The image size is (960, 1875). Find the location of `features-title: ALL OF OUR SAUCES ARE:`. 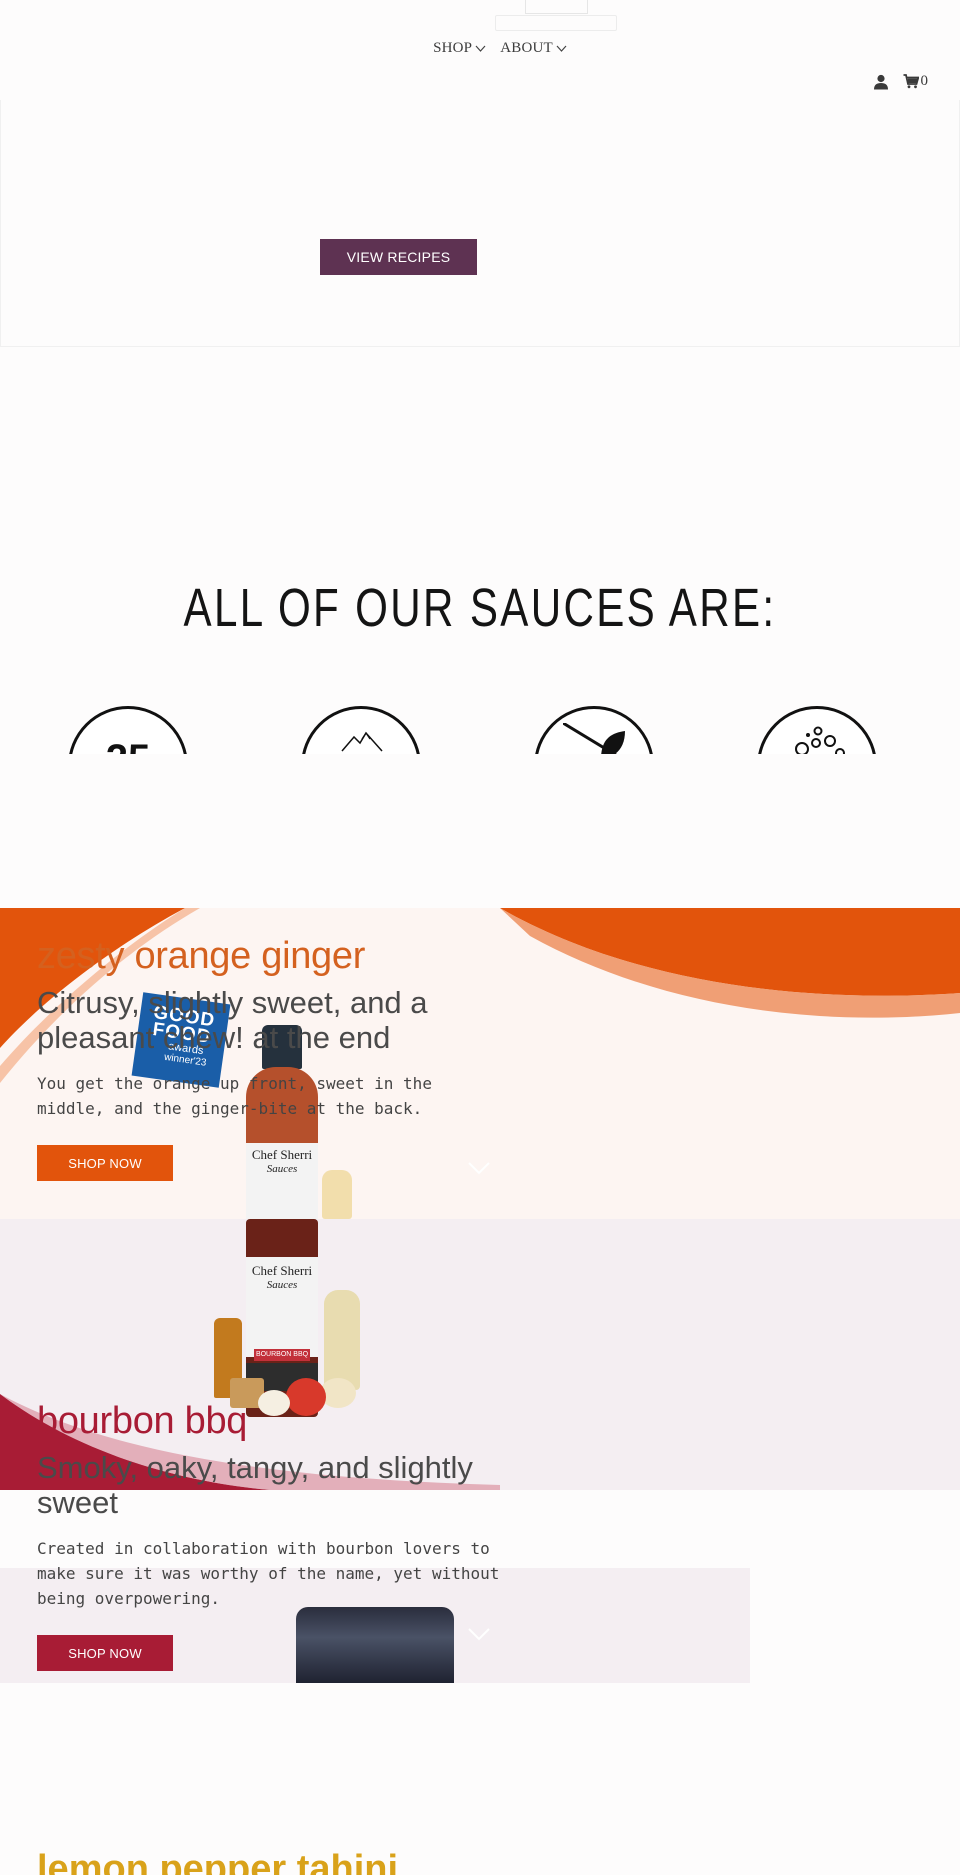

features-title: ALL OF OUR SAUCES ARE: is located at coordinates (480, 608).